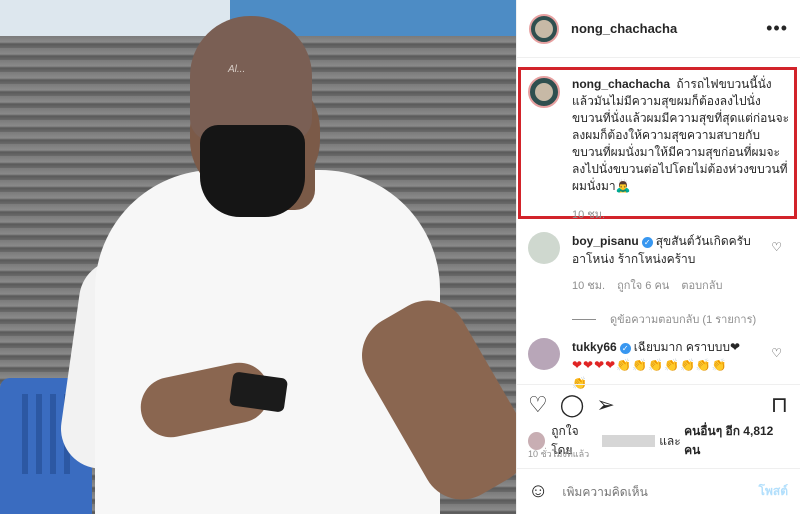  Describe the element at coordinates (559, 454) in the screenshot. I see `post-timestamp: 10 ชั่วโมงที่แล้ว` at that location.